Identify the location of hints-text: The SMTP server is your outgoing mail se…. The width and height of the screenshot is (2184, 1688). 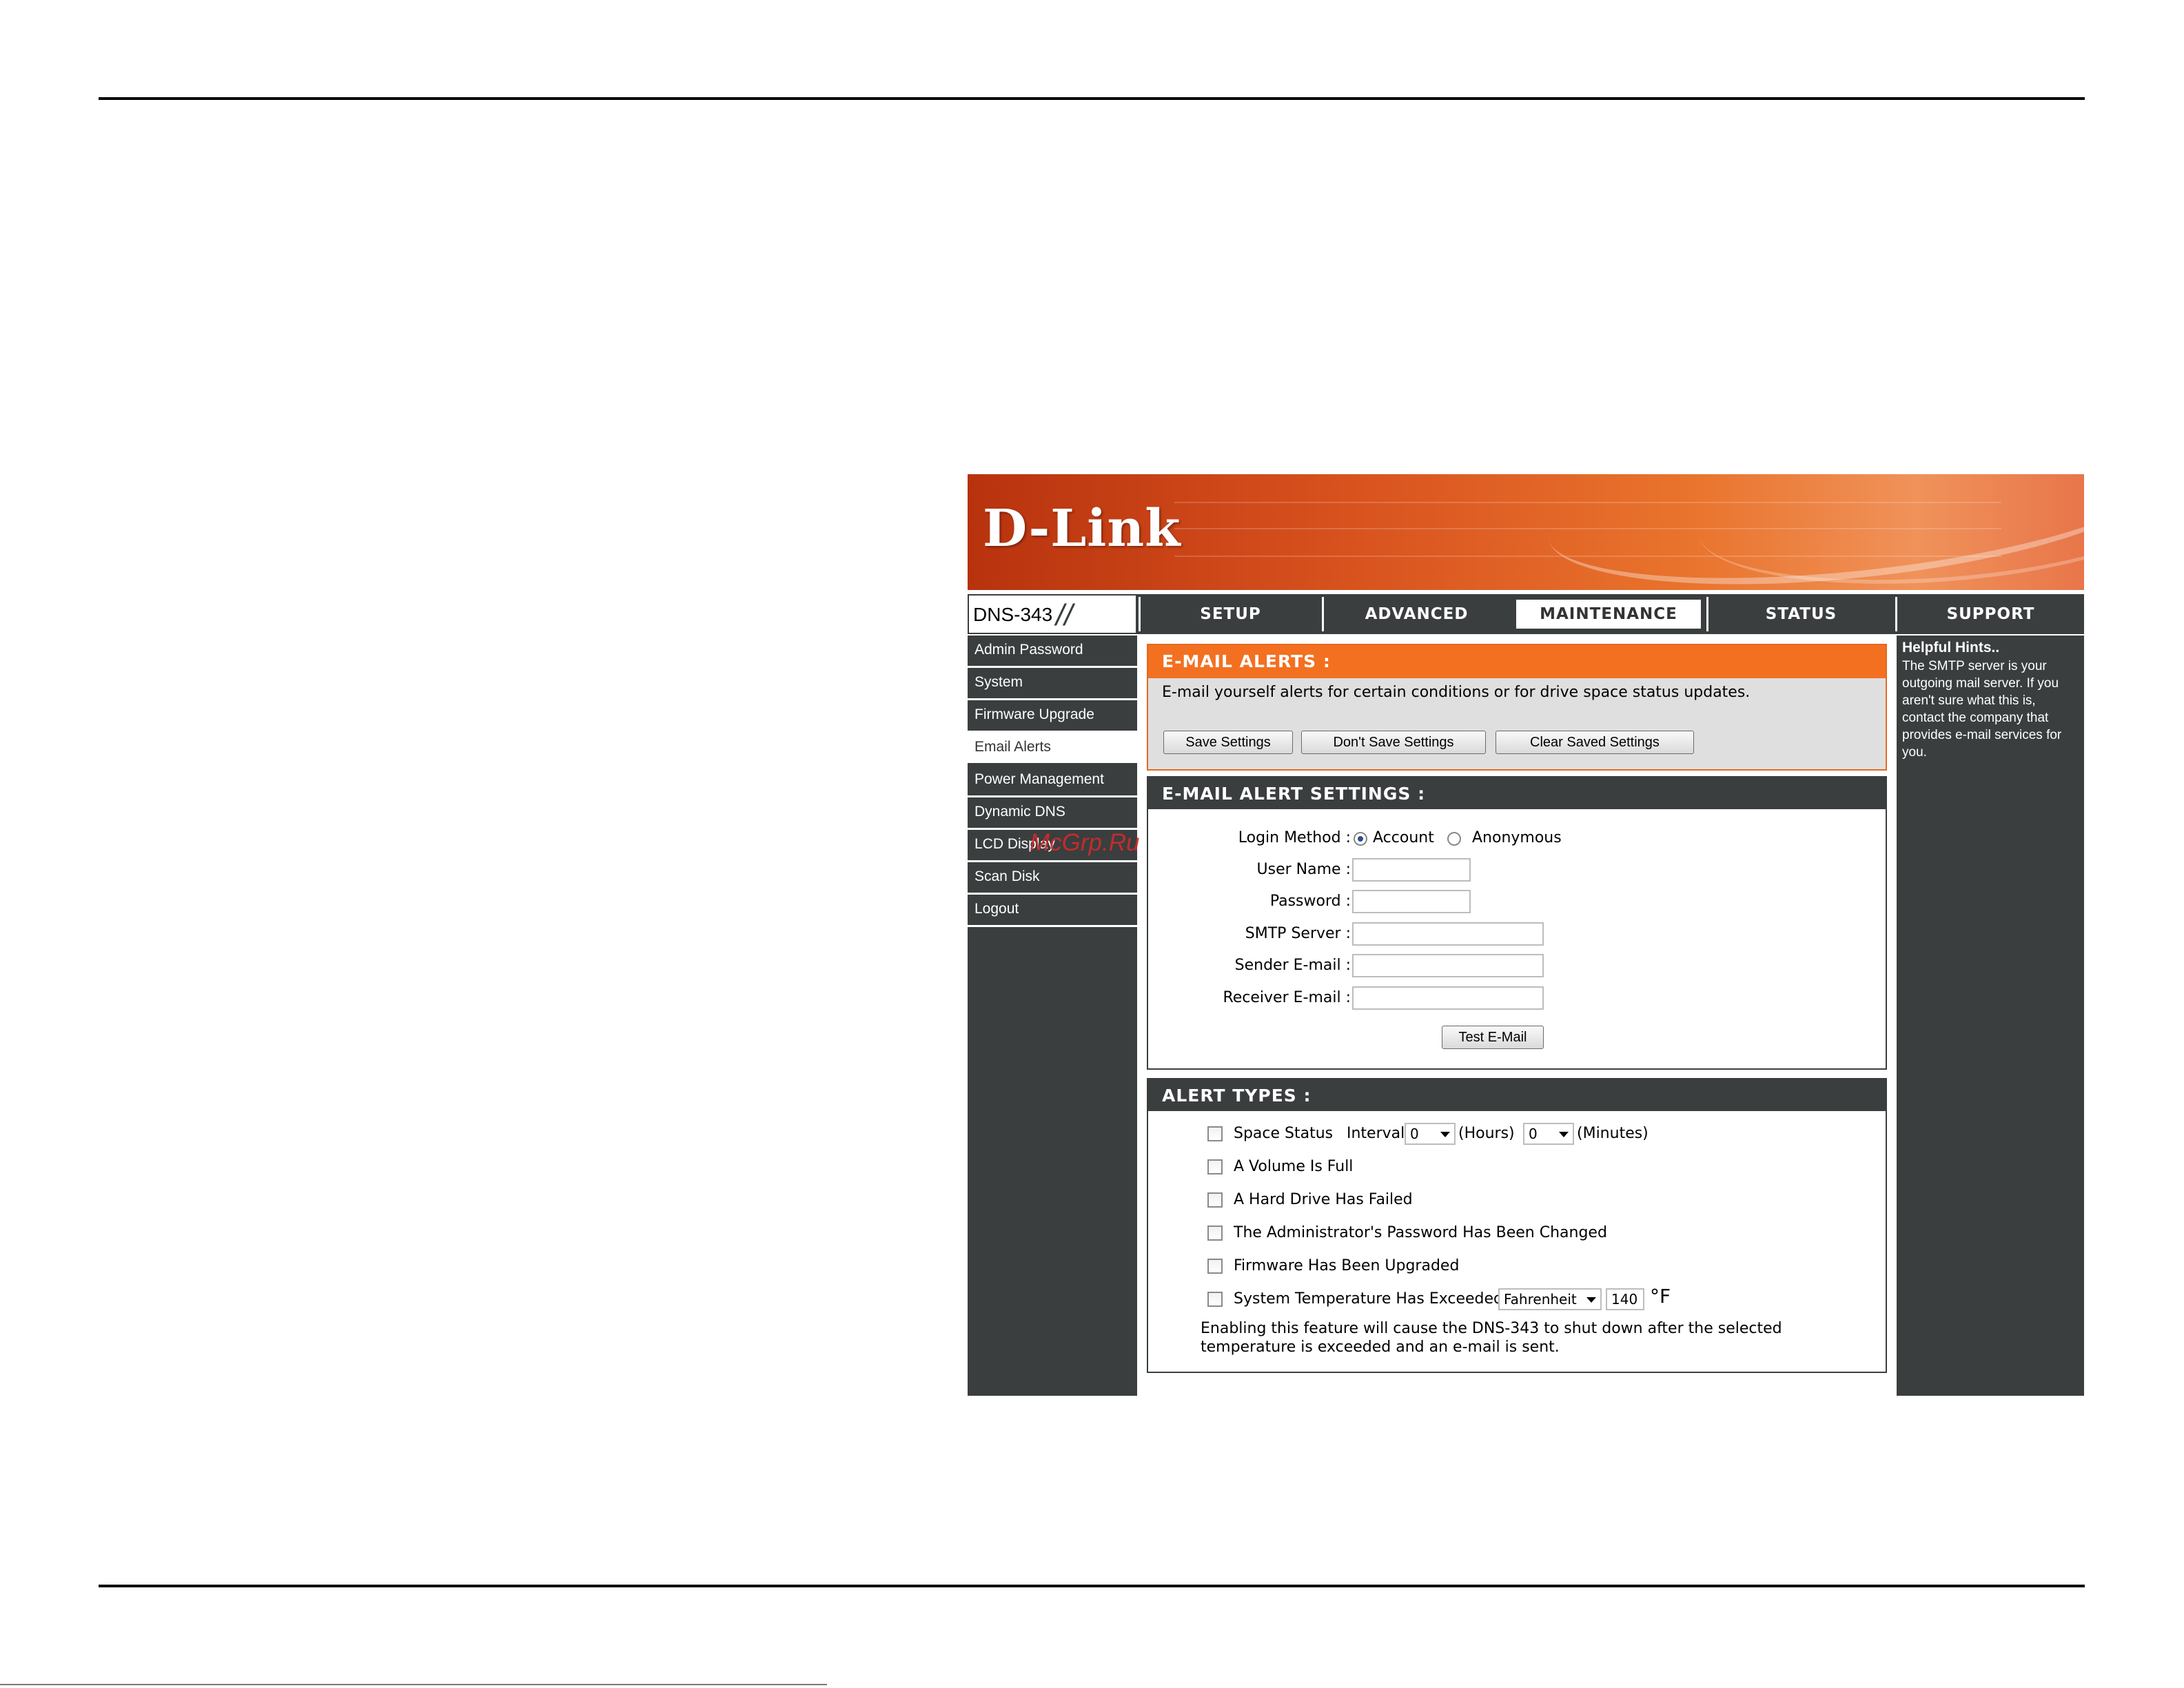
(1982, 709).